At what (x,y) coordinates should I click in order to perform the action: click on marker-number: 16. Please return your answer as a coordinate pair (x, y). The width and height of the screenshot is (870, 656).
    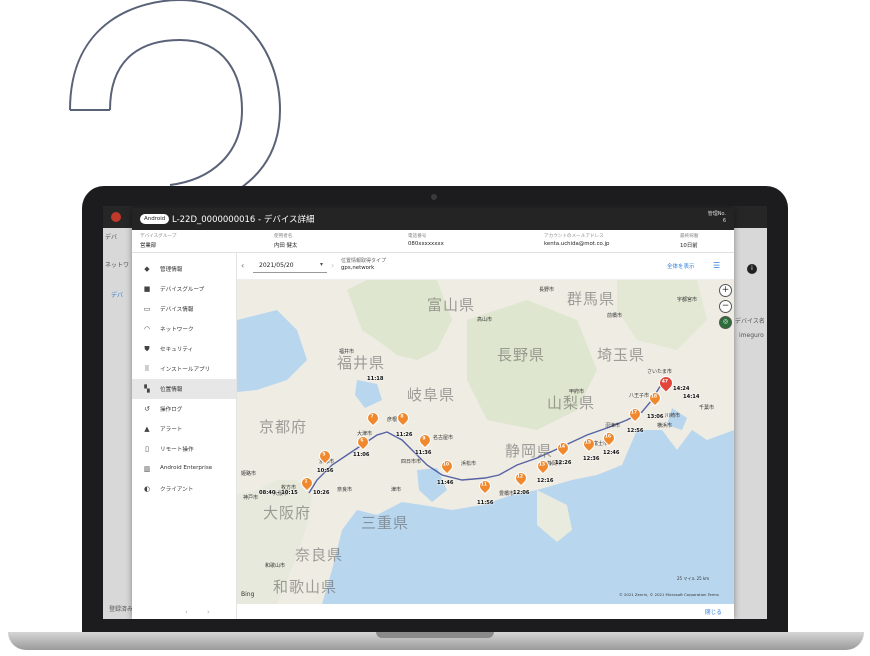
    Looking at the image, I should click on (608, 437).